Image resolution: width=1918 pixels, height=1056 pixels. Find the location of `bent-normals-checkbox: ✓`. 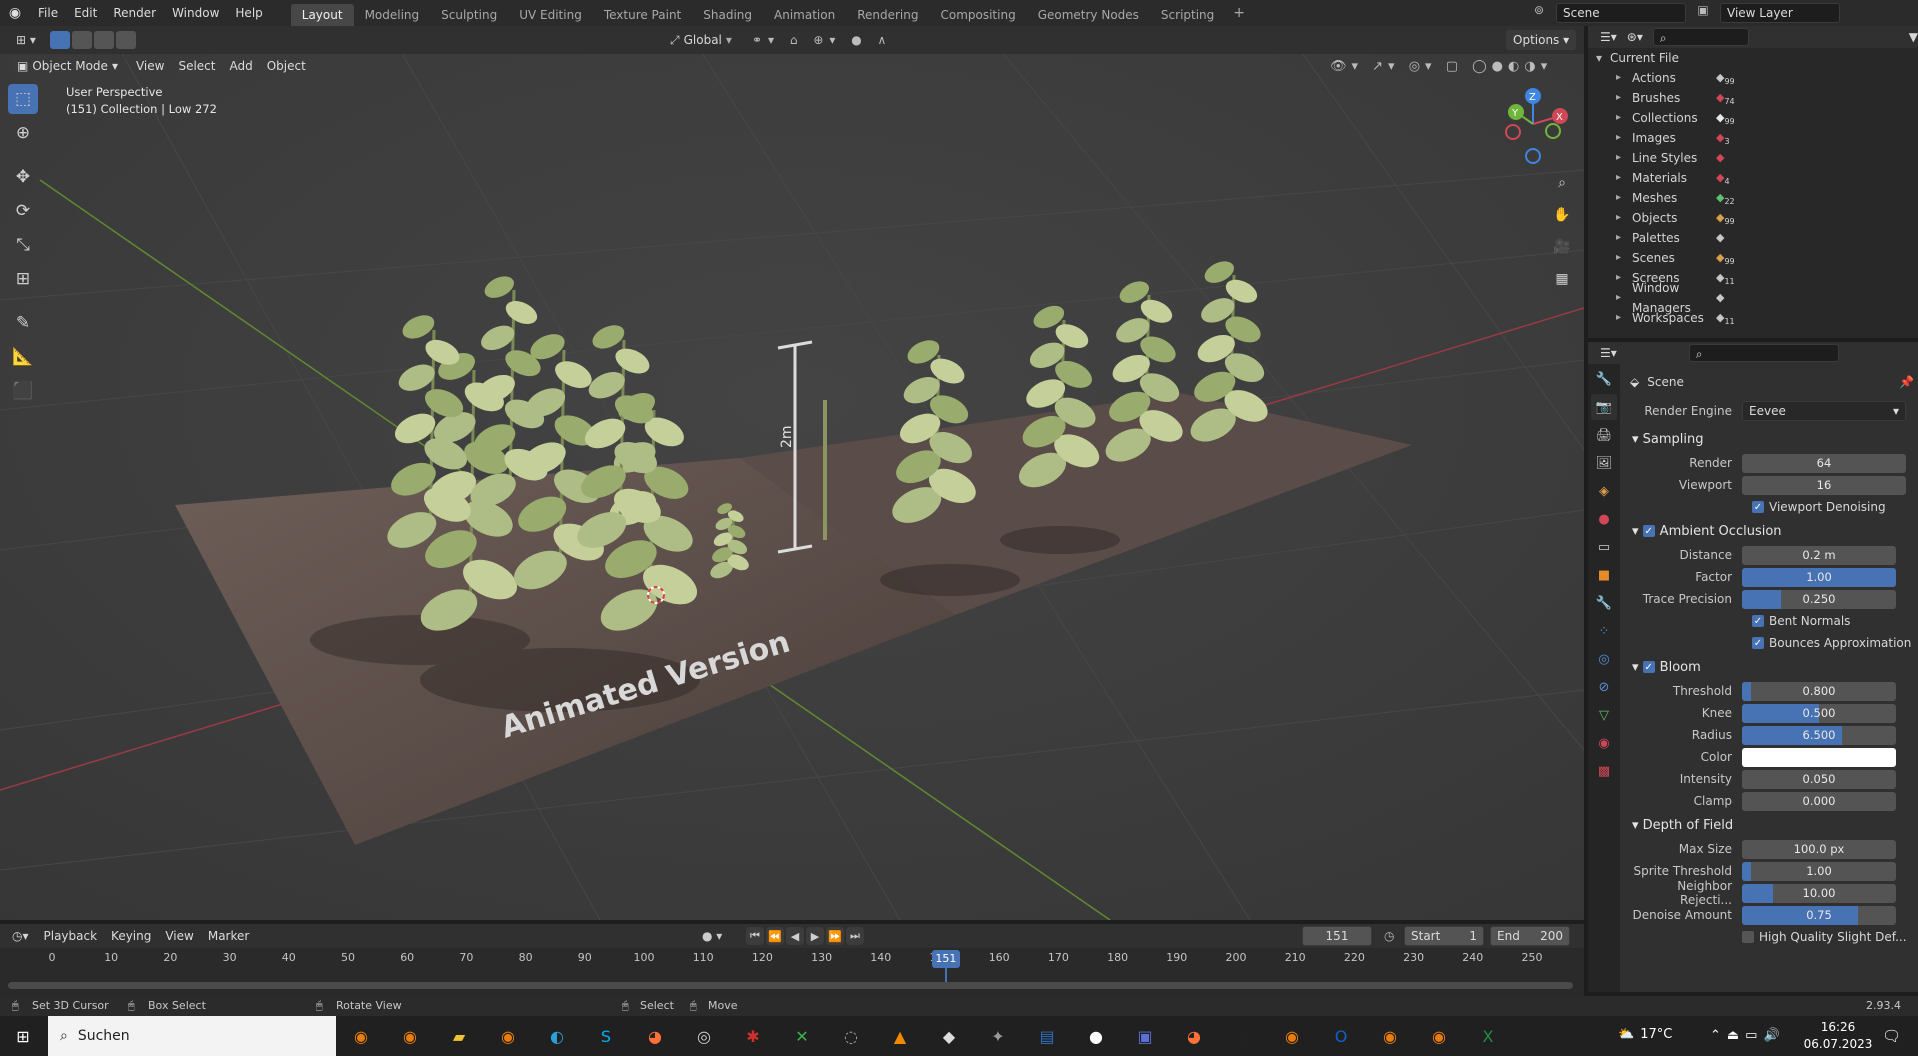

bent-normals-checkbox: ✓ is located at coordinates (1758, 621).